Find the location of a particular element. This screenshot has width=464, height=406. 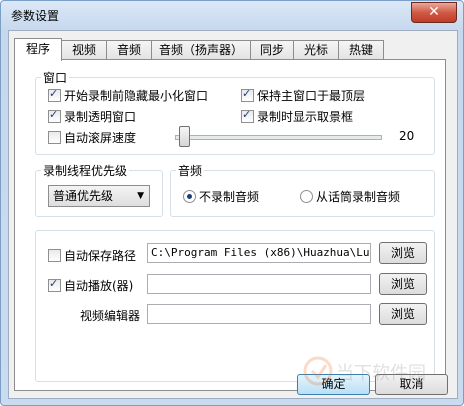

scroll-speed-value: 20 is located at coordinates (407, 136).